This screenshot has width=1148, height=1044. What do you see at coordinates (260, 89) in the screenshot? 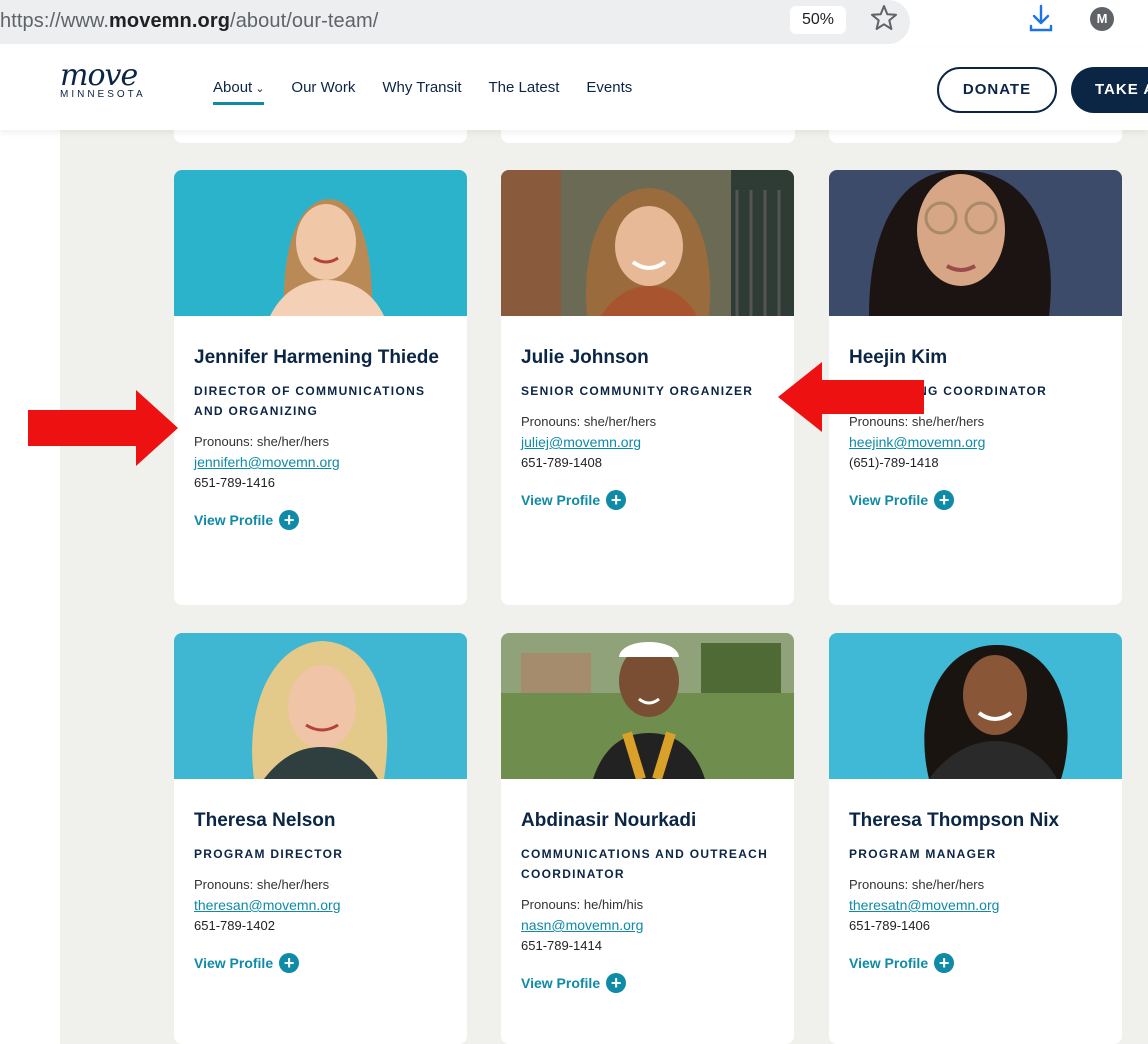
I see `chevron-down-icon: ⌄` at bounding box center [260, 89].